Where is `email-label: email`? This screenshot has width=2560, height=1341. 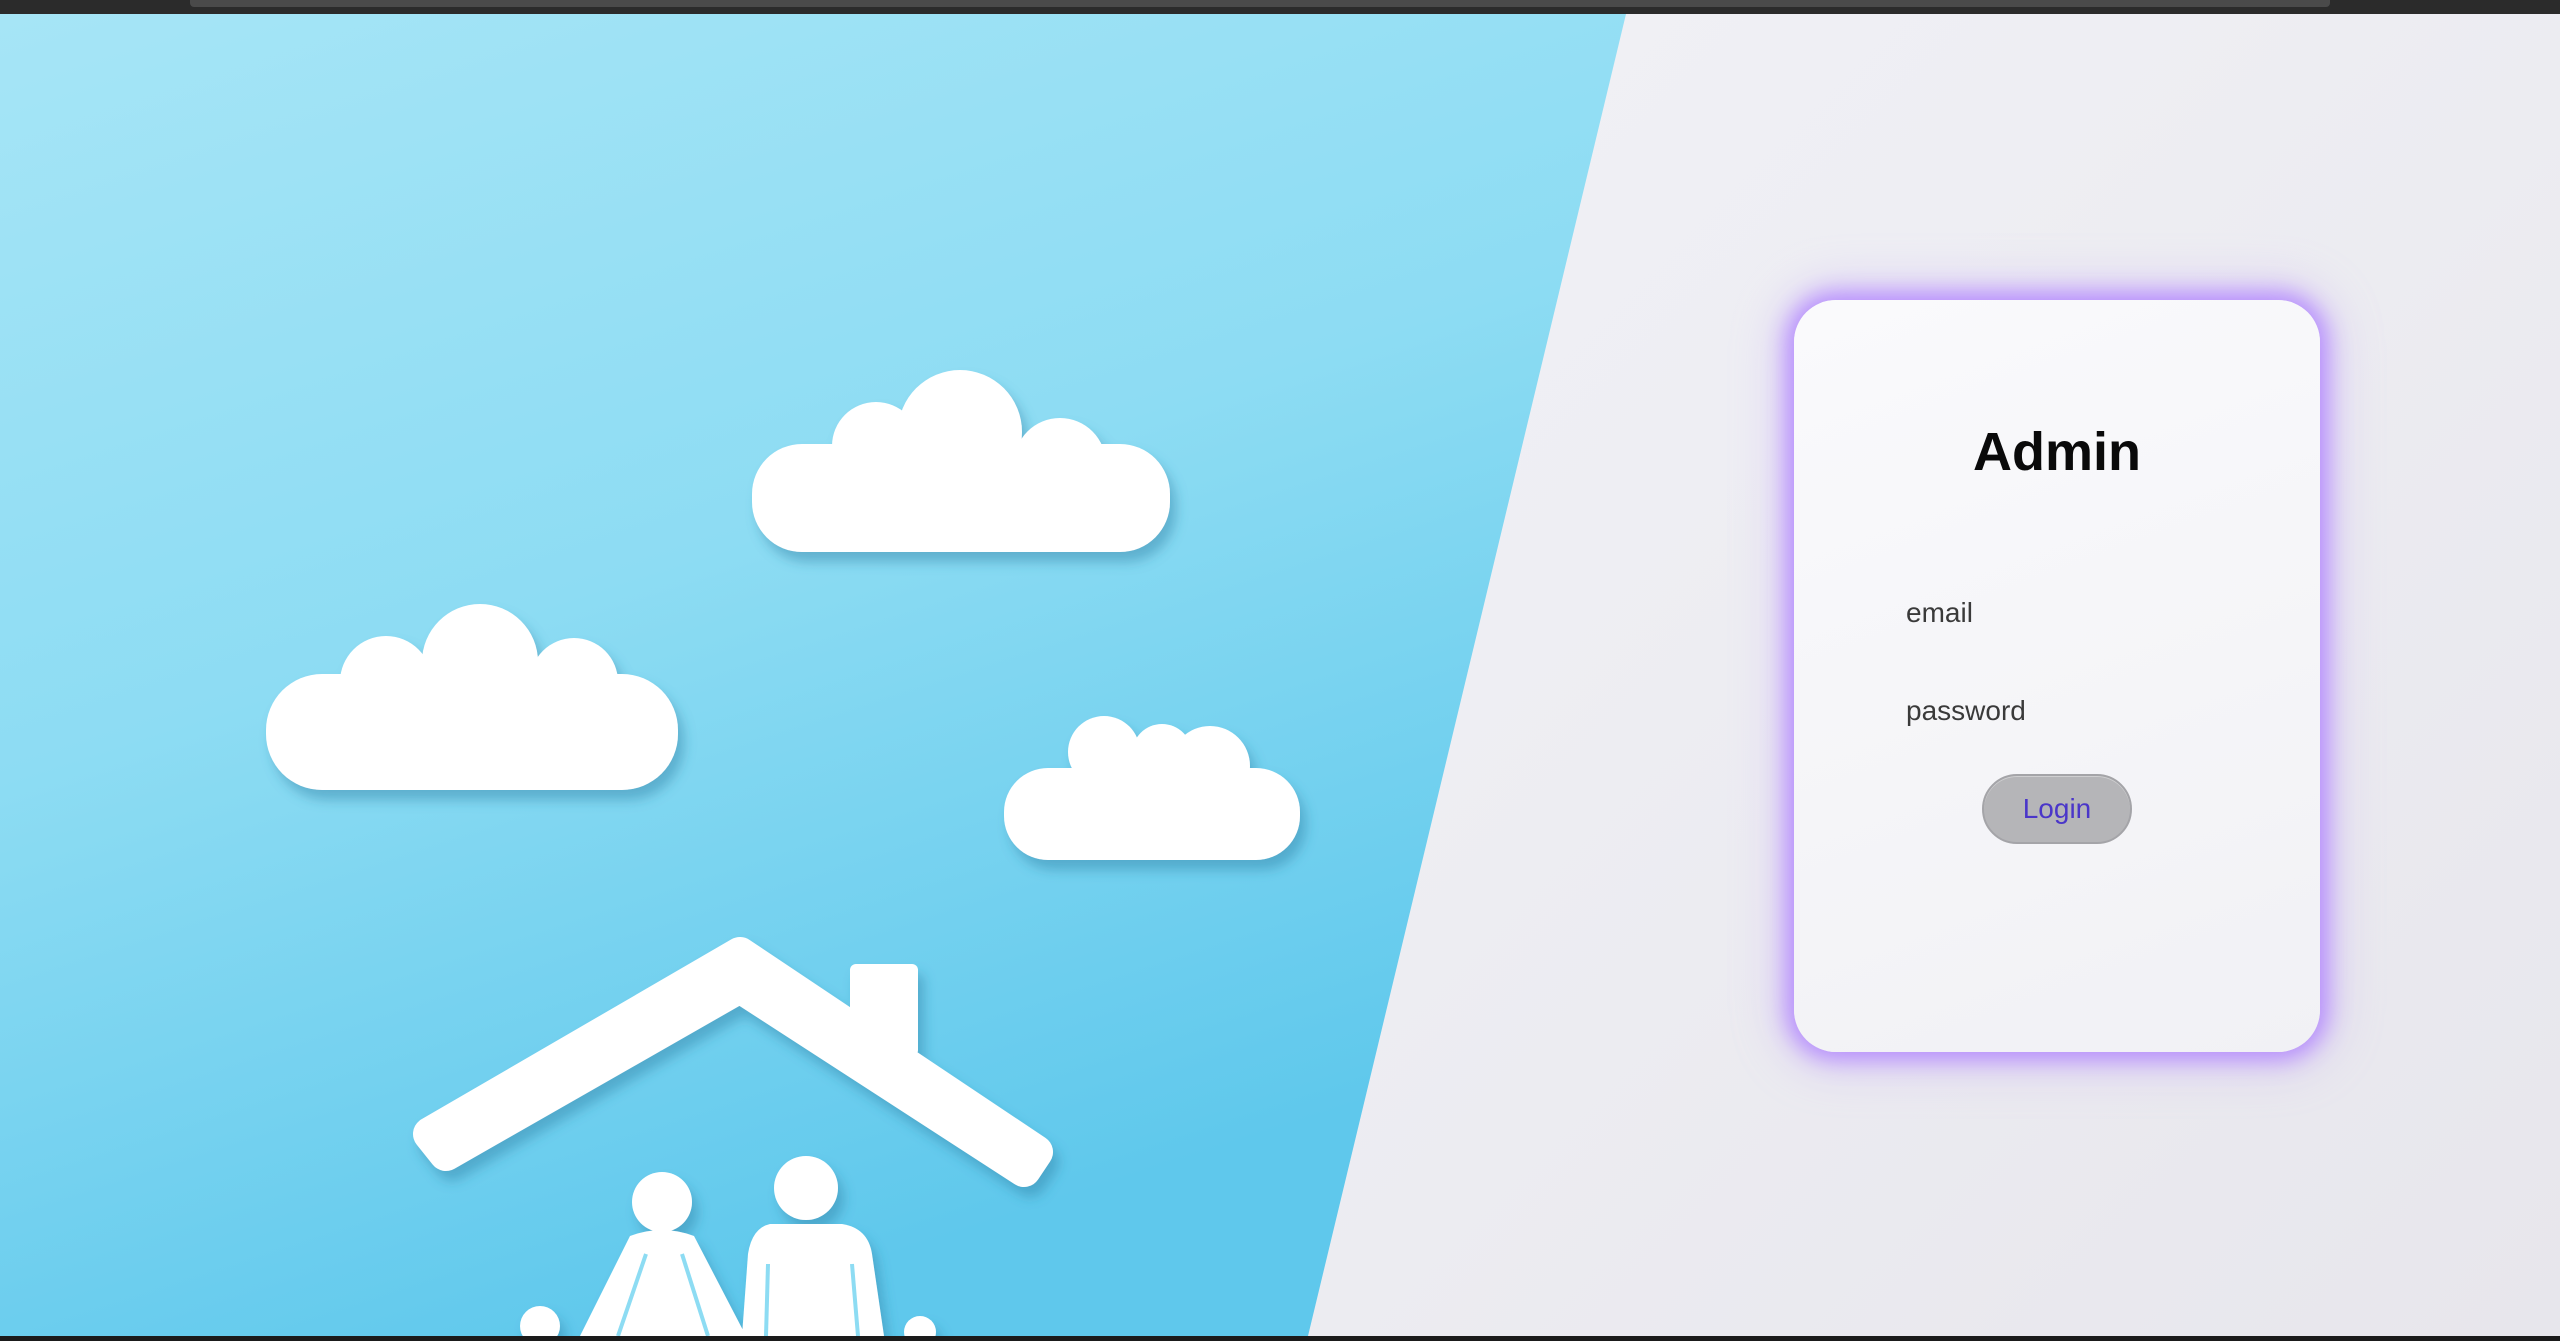 email-label: email is located at coordinates (1939, 612).